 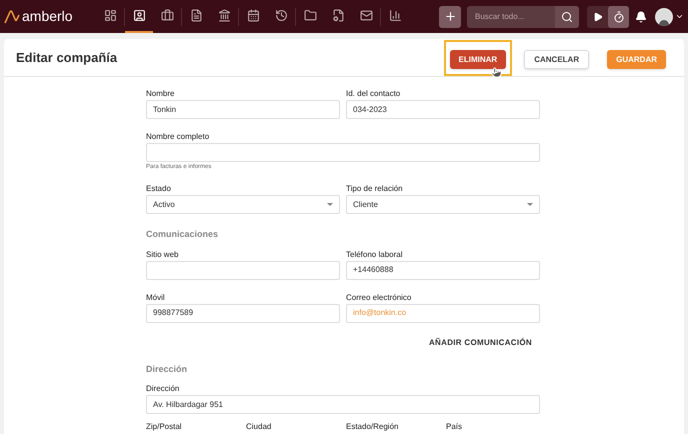 I want to click on input-field: Av. Hilbardagar 951, so click(x=343, y=404).